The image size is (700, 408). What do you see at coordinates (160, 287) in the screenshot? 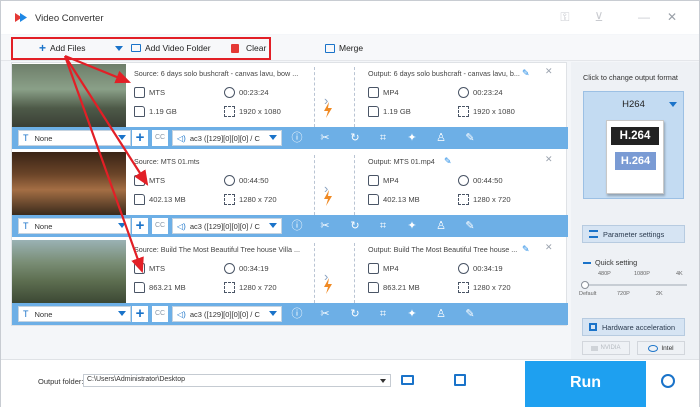
I see `source-size: 863.21 MB` at bounding box center [160, 287].